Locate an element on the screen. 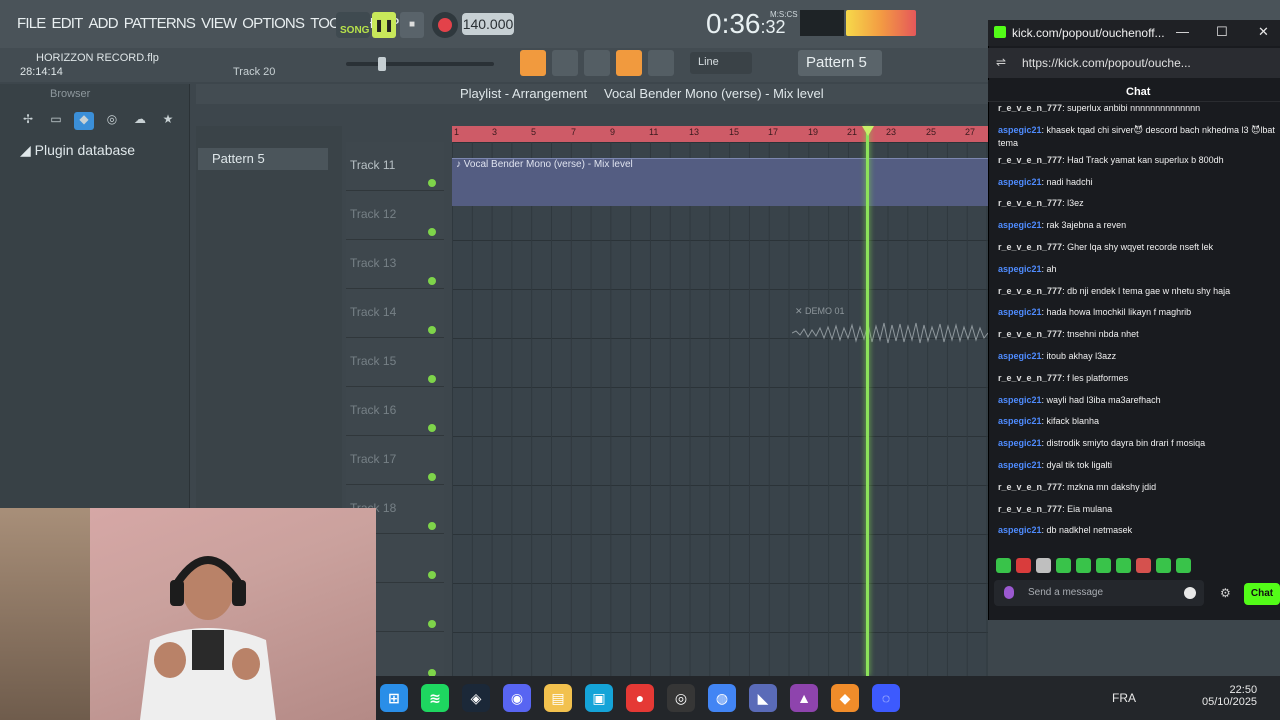 The height and width of the screenshot is (720, 1280). file-icon: ▭ is located at coordinates (56, 121).